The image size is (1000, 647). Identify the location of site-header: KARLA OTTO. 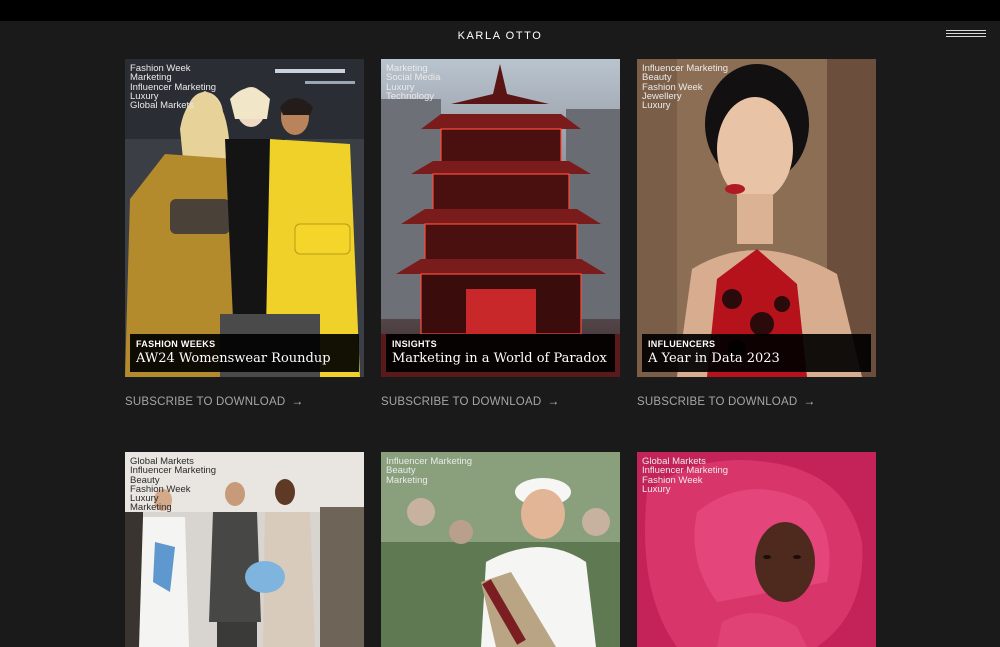
(500, 38).